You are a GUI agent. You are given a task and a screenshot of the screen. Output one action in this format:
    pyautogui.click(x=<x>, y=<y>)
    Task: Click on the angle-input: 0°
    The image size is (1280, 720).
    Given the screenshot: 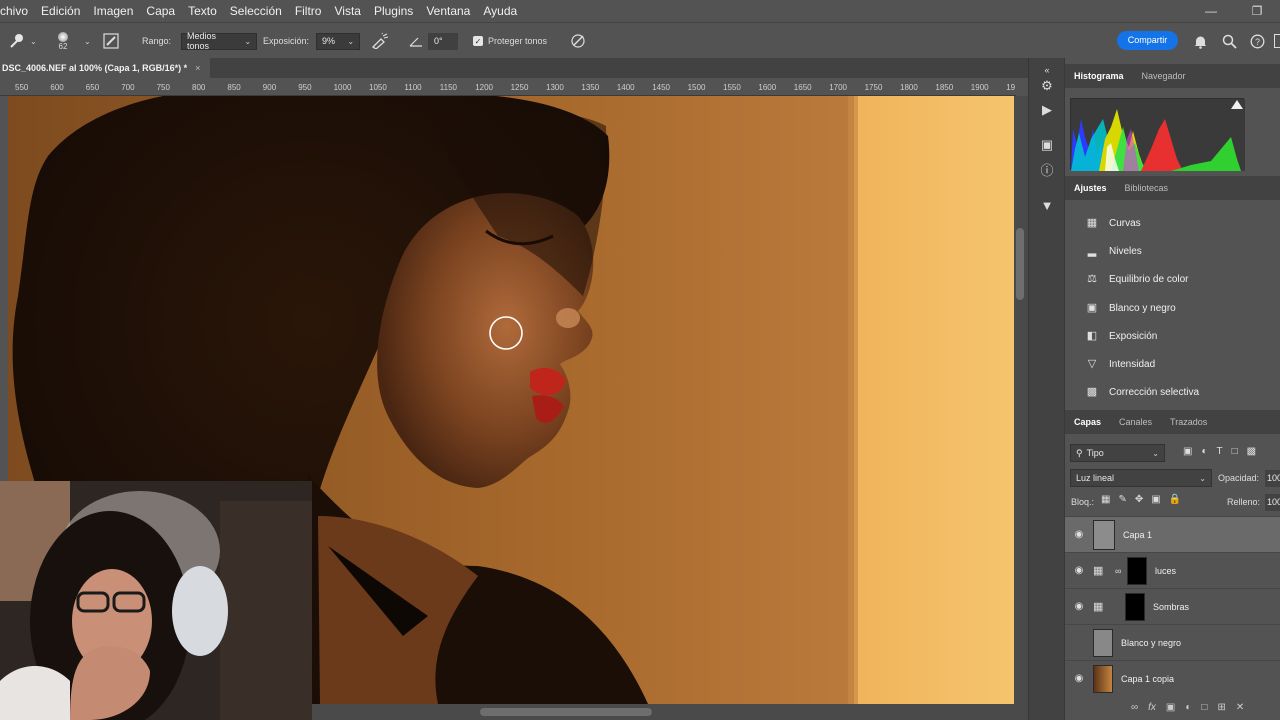 What is the action you would take?
    pyautogui.click(x=443, y=41)
    